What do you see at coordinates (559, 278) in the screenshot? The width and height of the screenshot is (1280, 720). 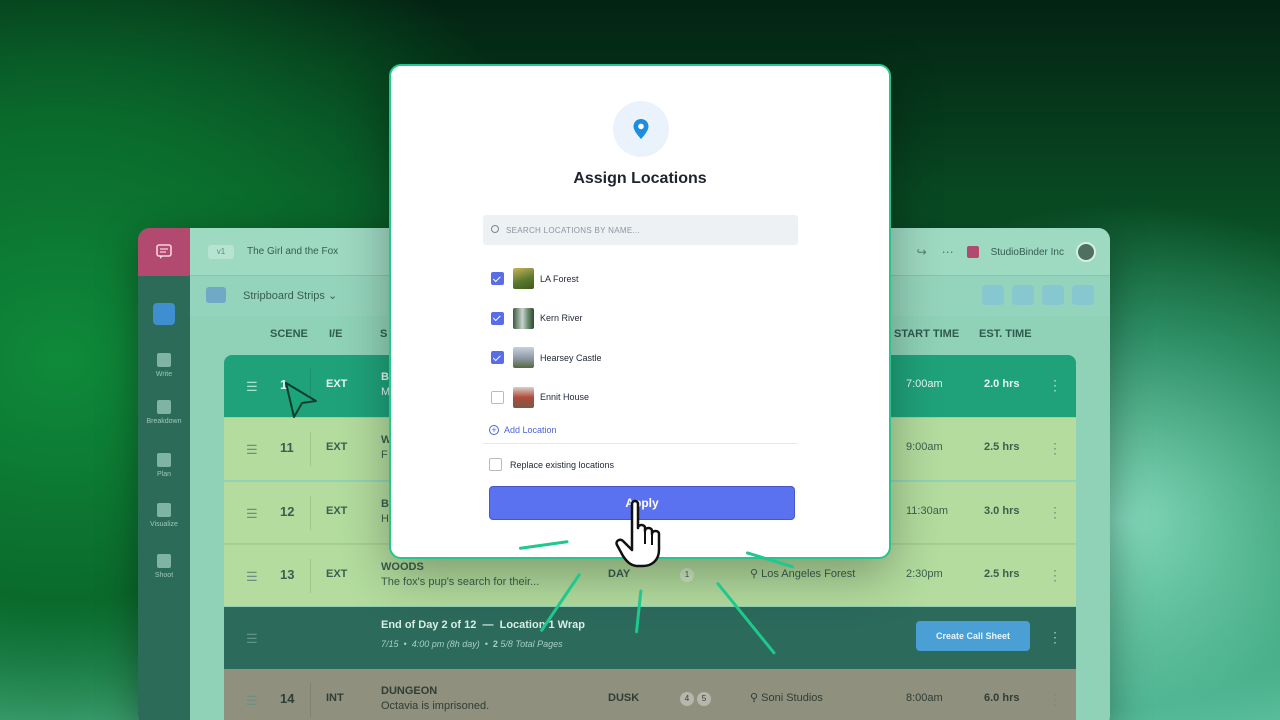 I see `location-name: LA Forest` at bounding box center [559, 278].